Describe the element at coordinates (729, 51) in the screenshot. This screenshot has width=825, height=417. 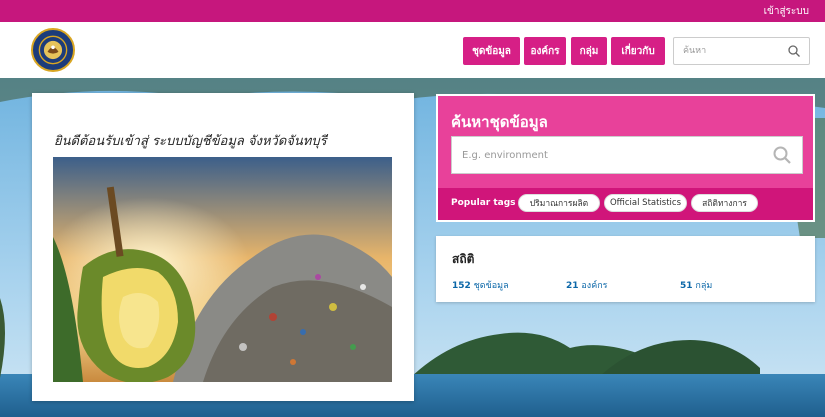
I see `header-search-input` at that location.